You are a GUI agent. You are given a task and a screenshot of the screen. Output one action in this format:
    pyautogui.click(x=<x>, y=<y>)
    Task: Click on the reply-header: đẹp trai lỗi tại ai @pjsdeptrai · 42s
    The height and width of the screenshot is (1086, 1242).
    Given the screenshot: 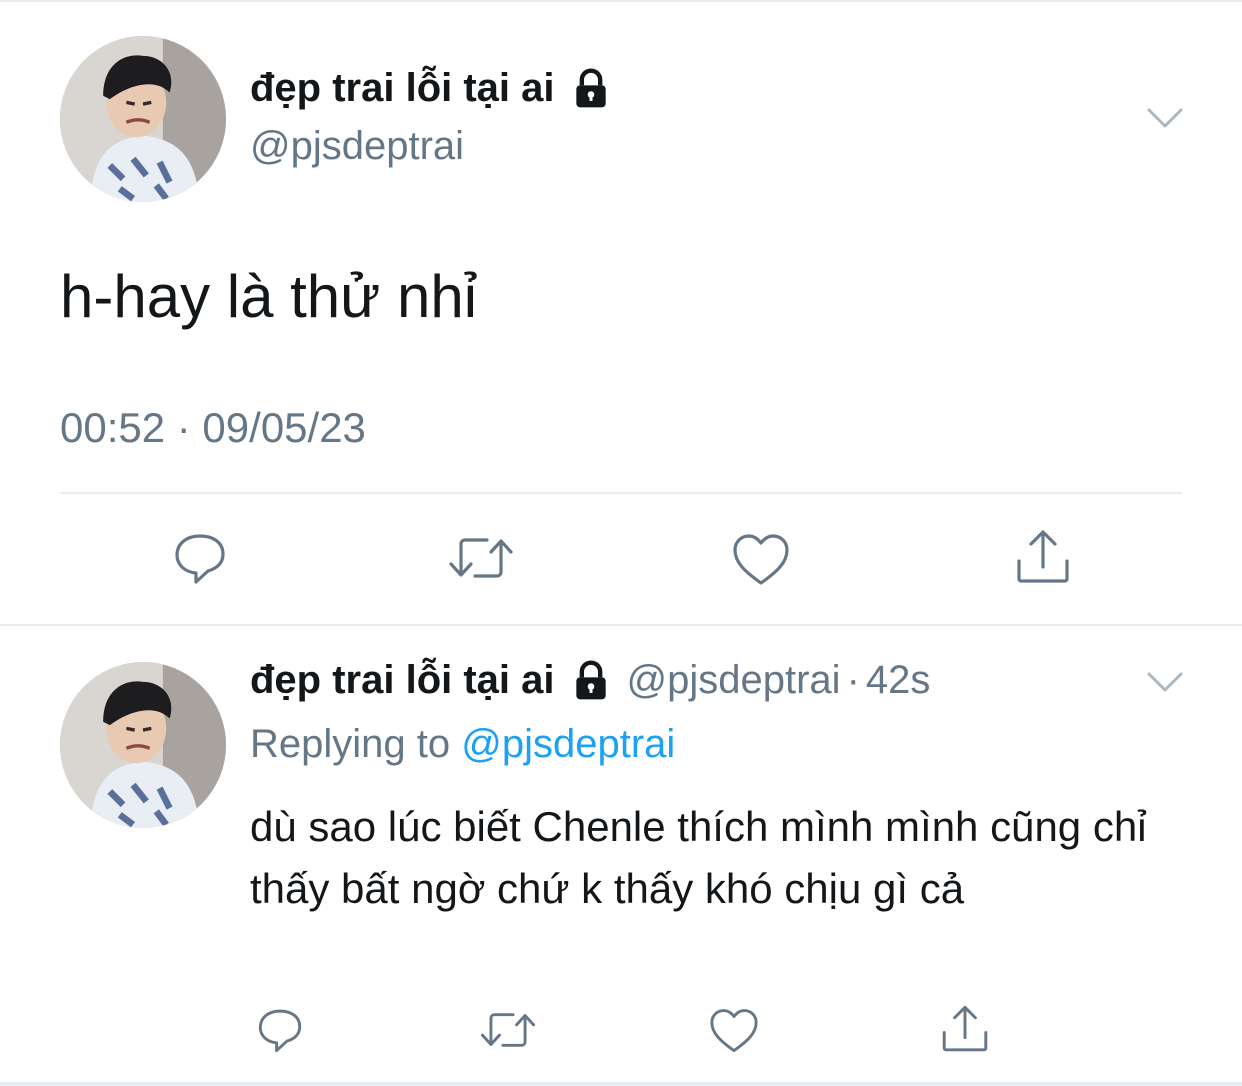 What is the action you would take?
    pyautogui.click(x=590, y=680)
    